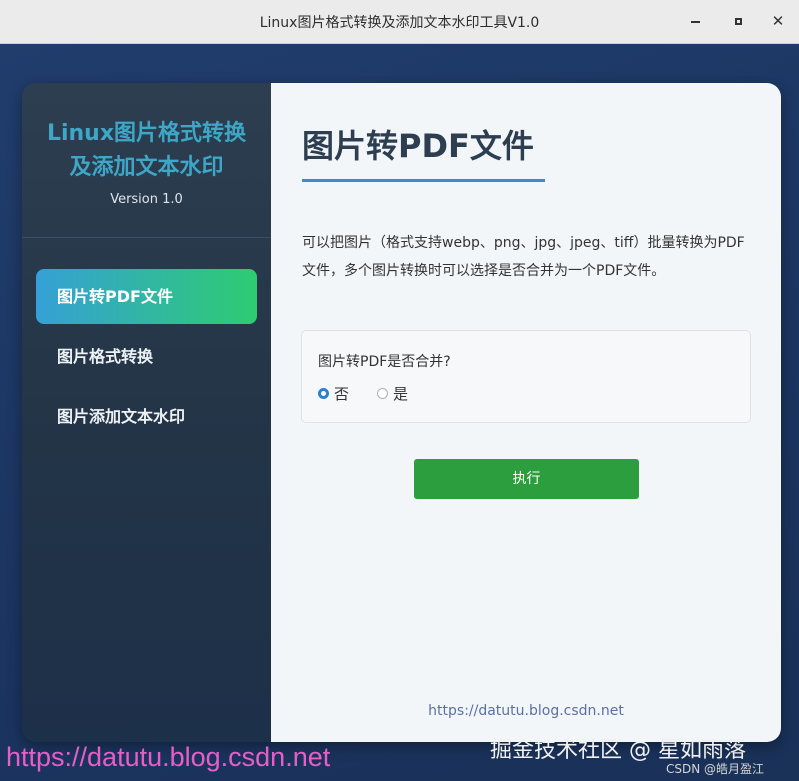  I want to click on merge-option-yes-label: 是, so click(401, 394).